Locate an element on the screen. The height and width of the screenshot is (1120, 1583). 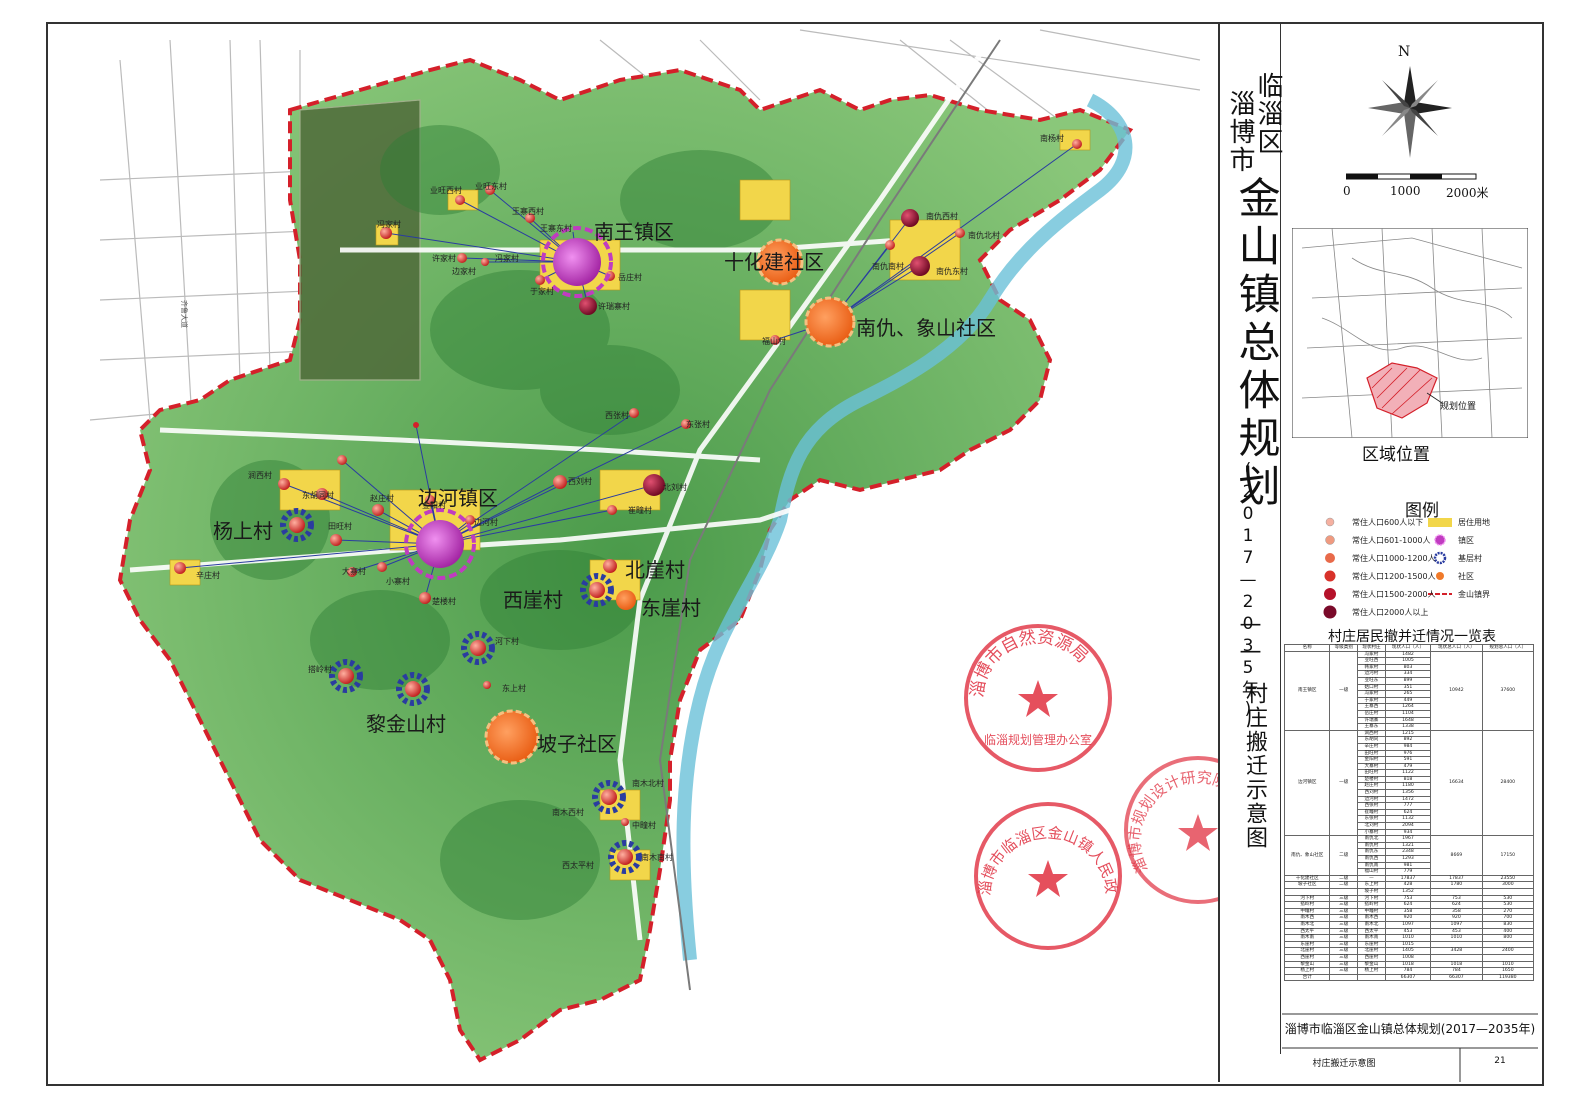
table-cell: 1650 is located at coordinates (1508, 971).